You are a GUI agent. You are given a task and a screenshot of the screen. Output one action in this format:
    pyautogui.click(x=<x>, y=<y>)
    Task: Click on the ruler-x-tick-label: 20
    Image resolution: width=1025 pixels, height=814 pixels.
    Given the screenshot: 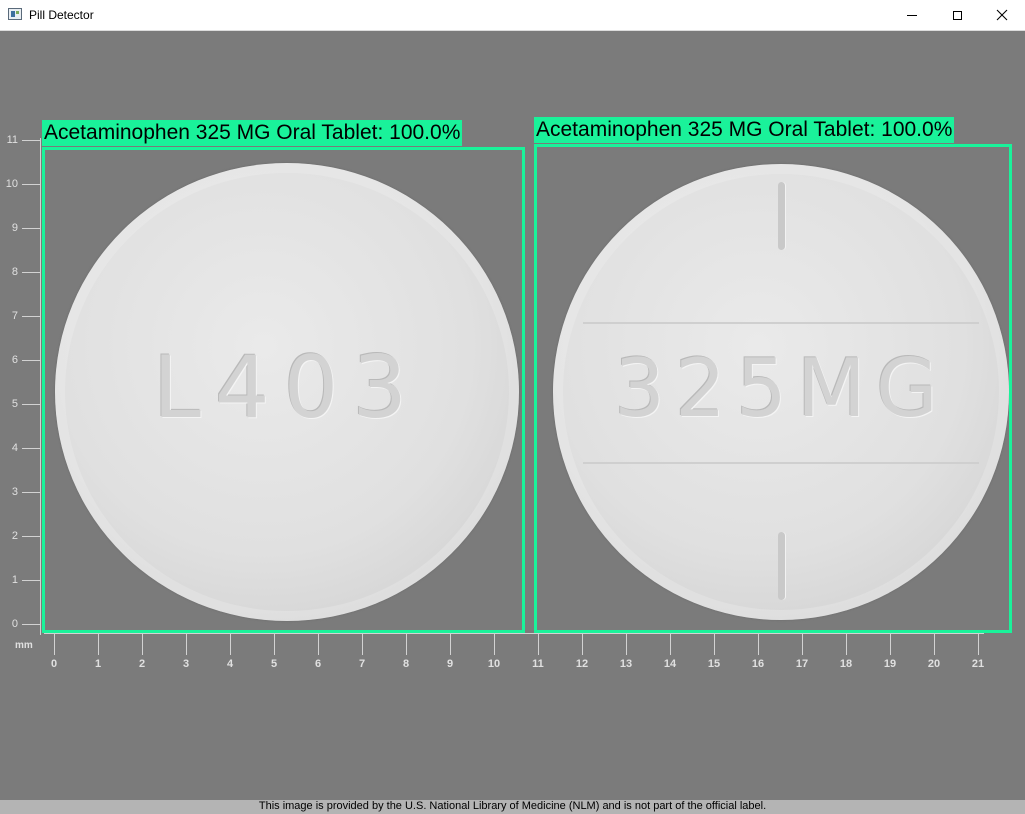 What is the action you would take?
    pyautogui.click(x=934, y=664)
    